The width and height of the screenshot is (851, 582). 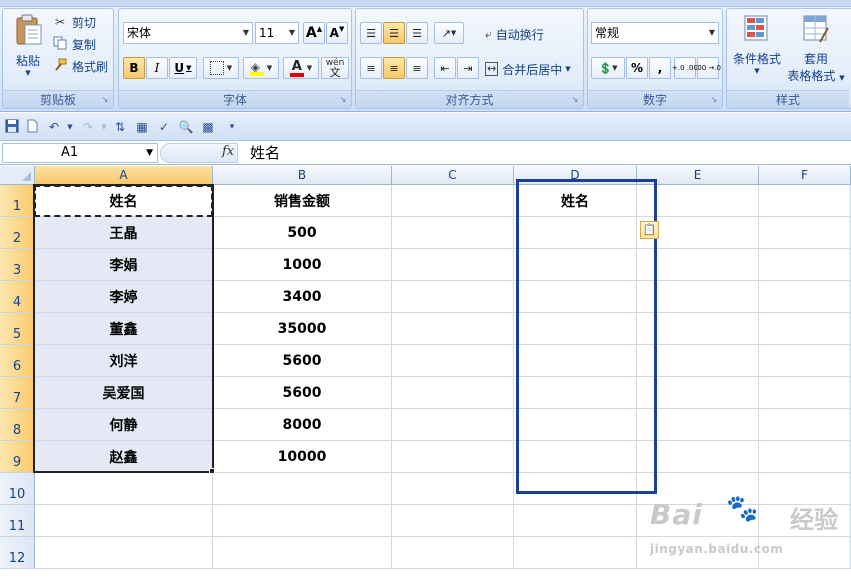 What do you see at coordinates (453, 175) in the screenshot?
I see `column-header-C: C` at bounding box center [453, 175].